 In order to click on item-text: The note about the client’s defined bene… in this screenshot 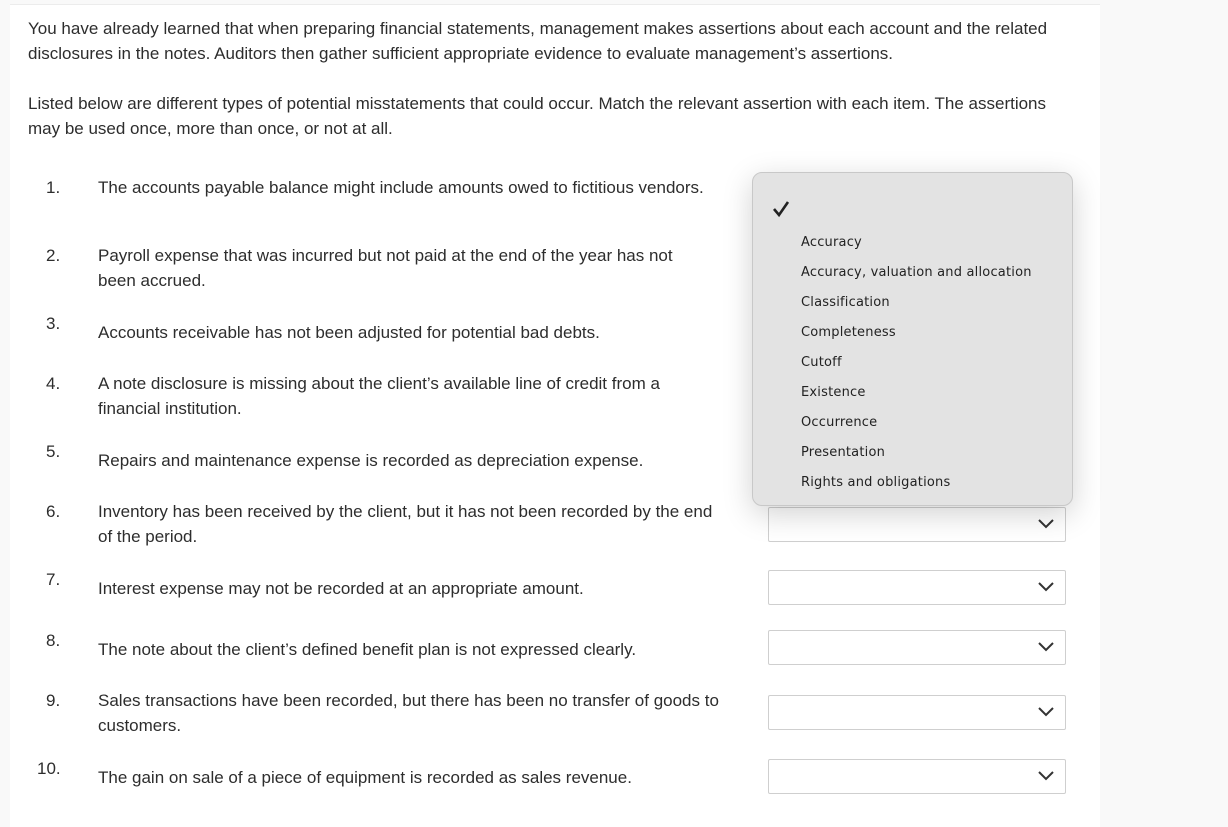, I will do `click(367, 649)`.